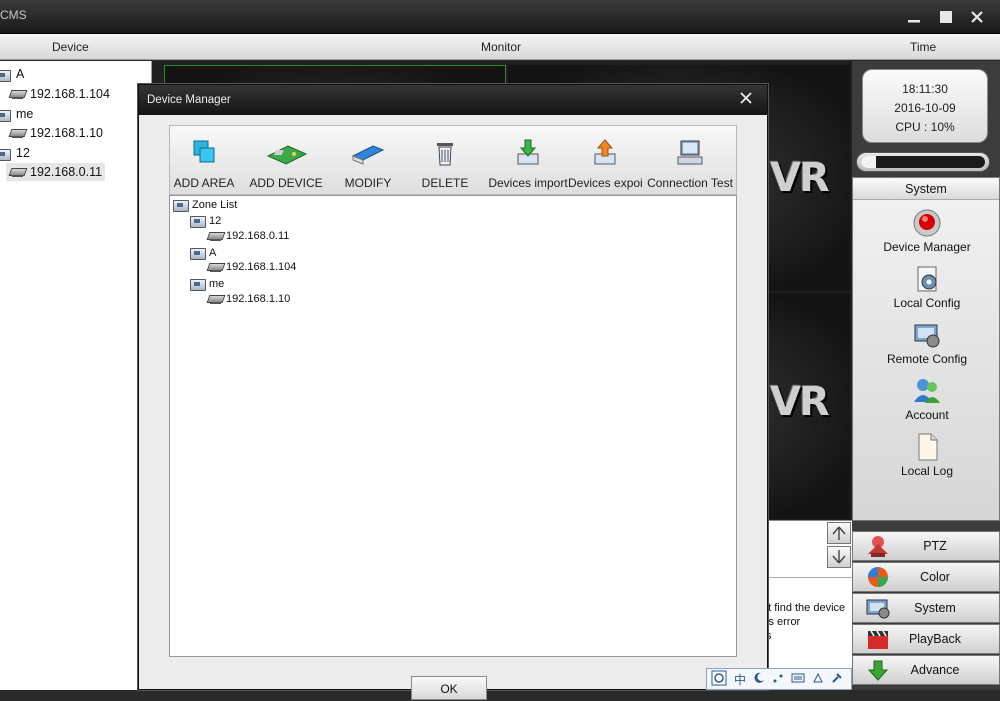  Describe the element at coordinates (5, 75) in the screenshot. I see `area-folder-icon` at that location.